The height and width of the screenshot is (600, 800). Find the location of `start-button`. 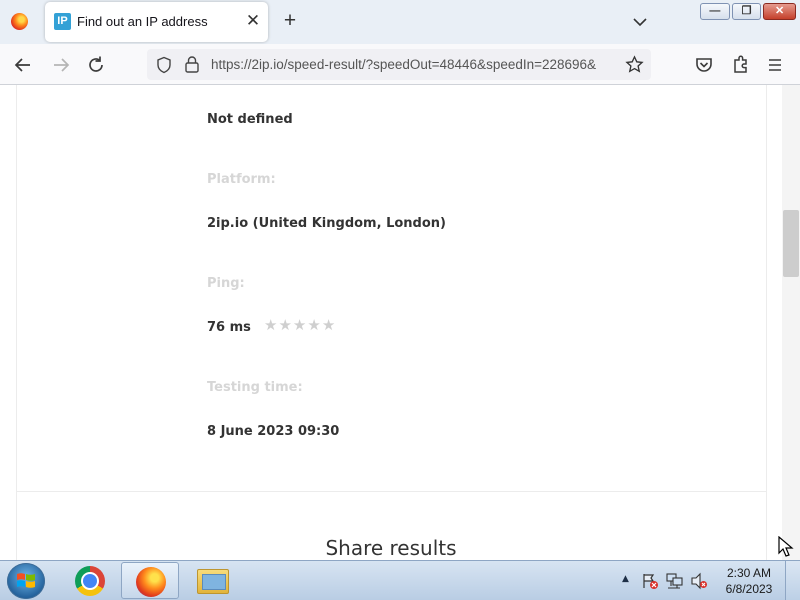

start-button is located at coordinates (26, 581).